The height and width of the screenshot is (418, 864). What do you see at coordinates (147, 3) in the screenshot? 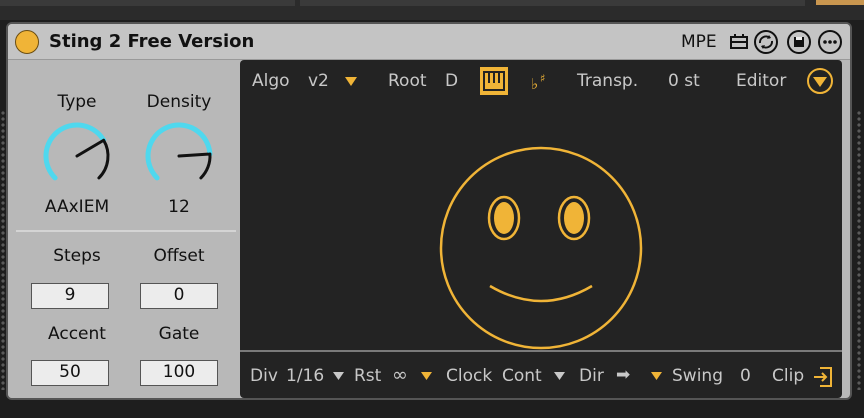
I see `track-strip-left` at bounding box center [147, 3].